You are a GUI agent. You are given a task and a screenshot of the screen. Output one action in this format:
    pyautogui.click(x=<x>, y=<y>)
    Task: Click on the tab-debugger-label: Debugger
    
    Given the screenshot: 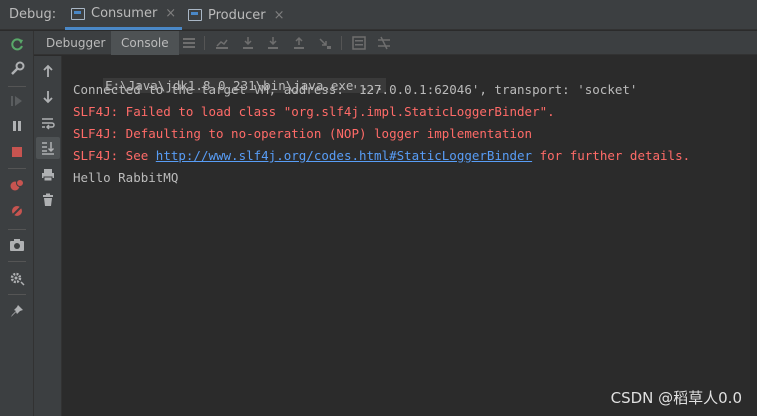 What is the action you would take?
    pyautogui.click(x=76, y=43)
    